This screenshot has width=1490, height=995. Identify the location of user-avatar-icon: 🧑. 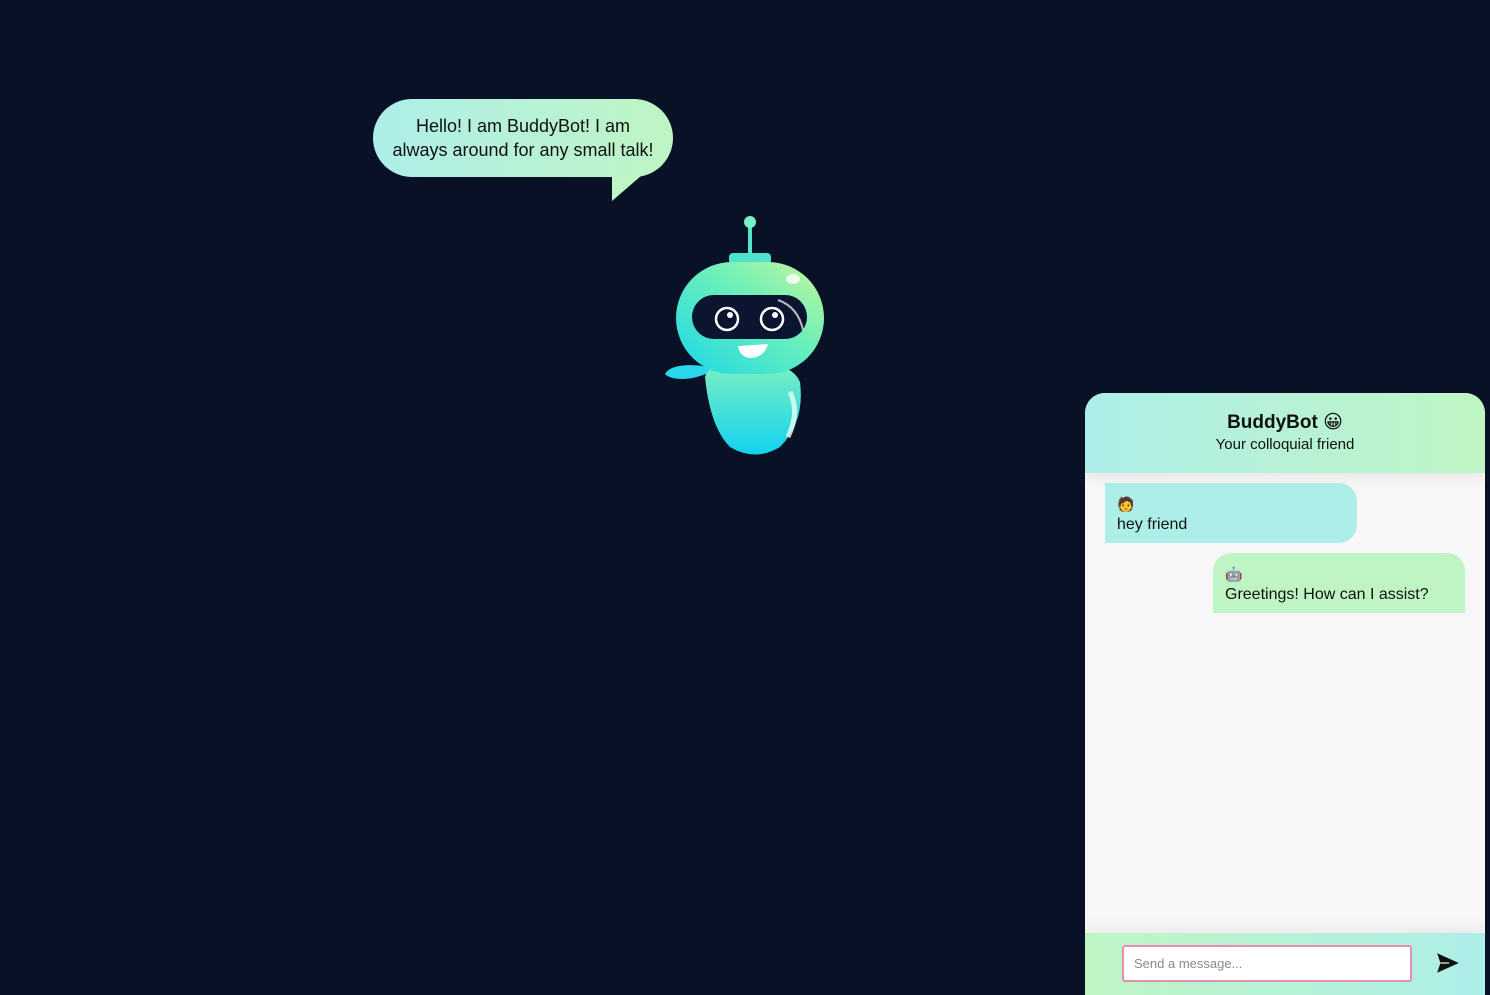
(1126, 504).